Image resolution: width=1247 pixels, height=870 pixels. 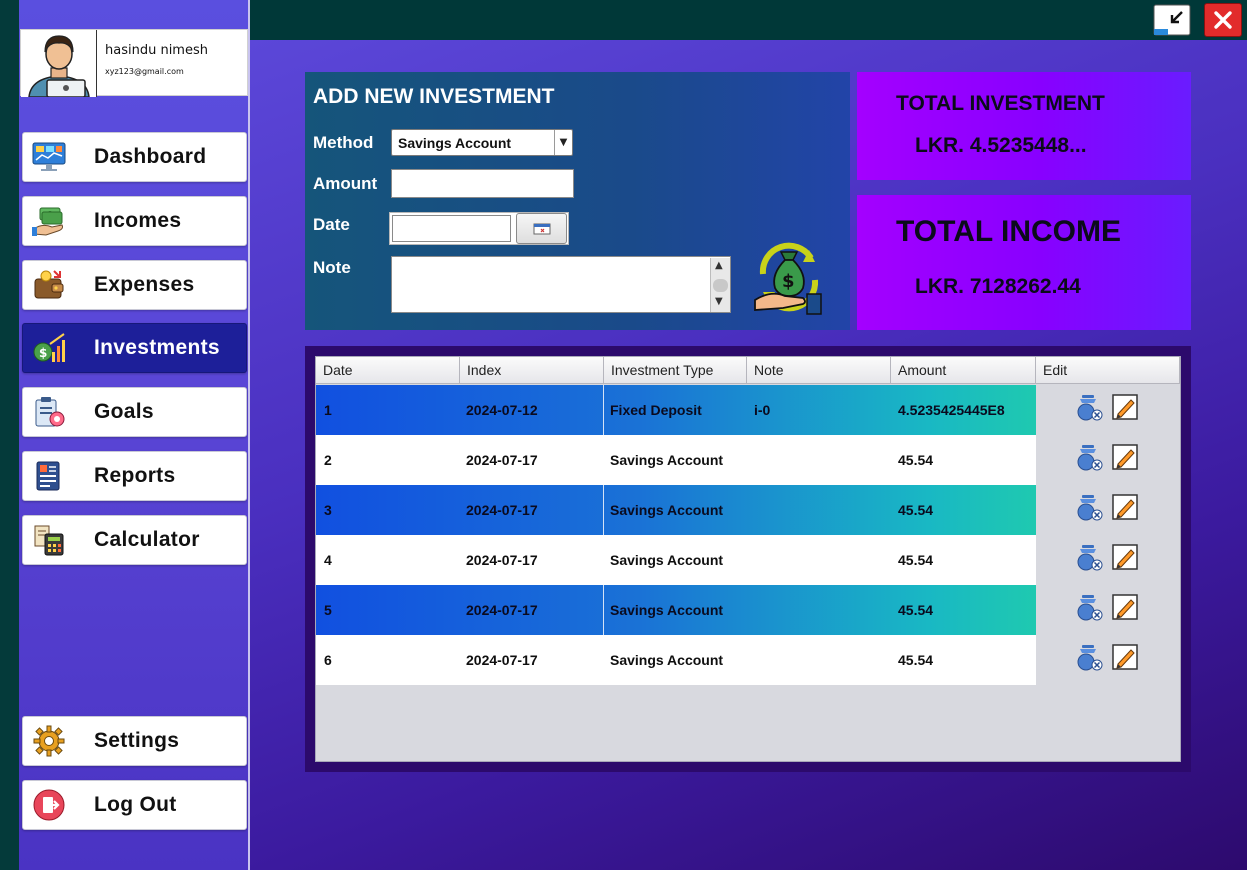 What do you see at coordinates (157, 347) in the screenshot?
I see `sidebar-item-label: Investments` at bounding box center [157, 347].